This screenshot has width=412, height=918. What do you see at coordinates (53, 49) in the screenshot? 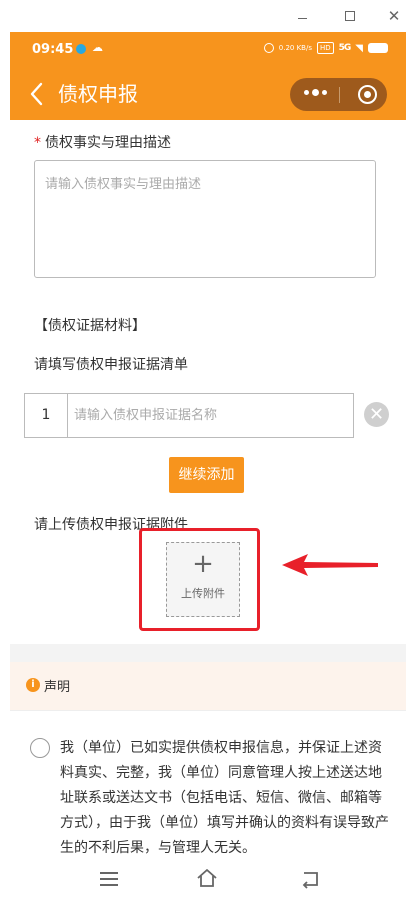
I see `status-time: 09:45` at bounding box center [53, 49].